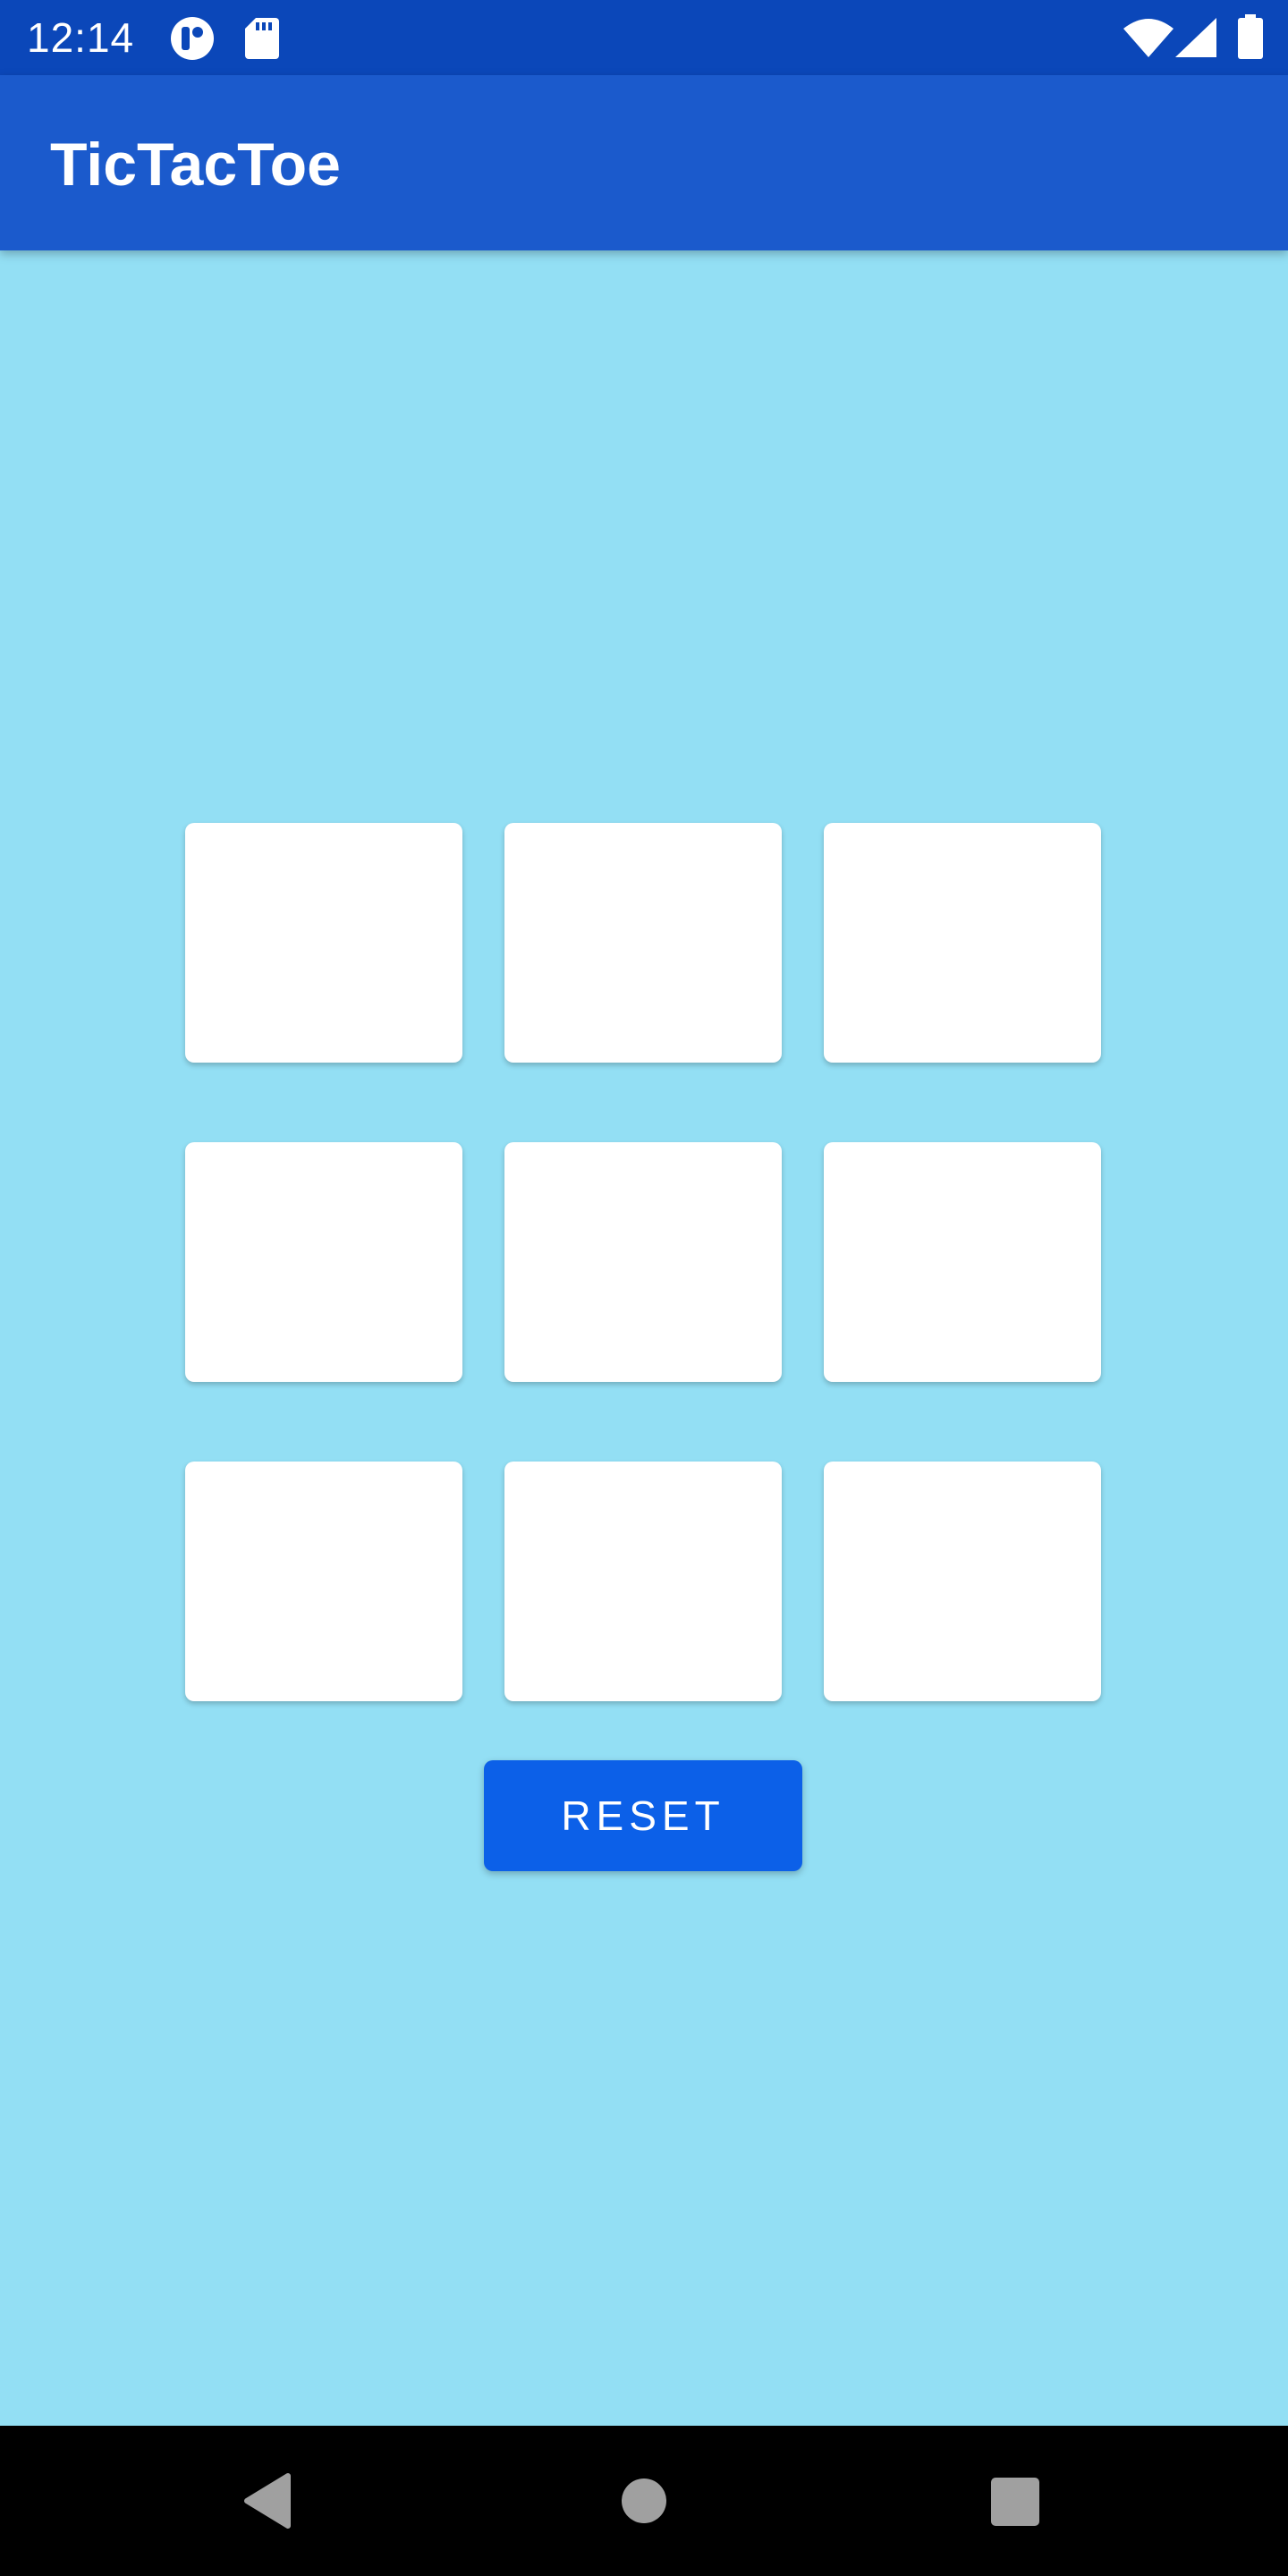 This screenshot has height=2576, width=1288. I want to click on back-icon, so click(267, 2500).